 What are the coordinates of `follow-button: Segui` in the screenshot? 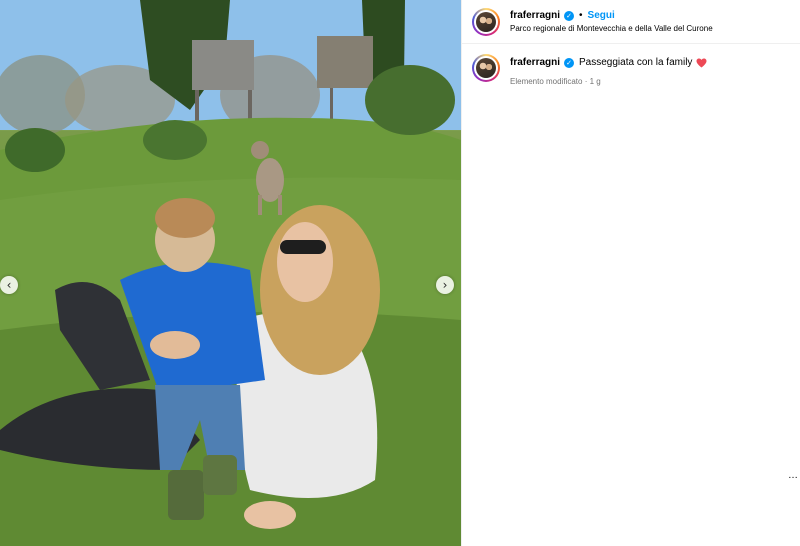 It's located at (601, 15).